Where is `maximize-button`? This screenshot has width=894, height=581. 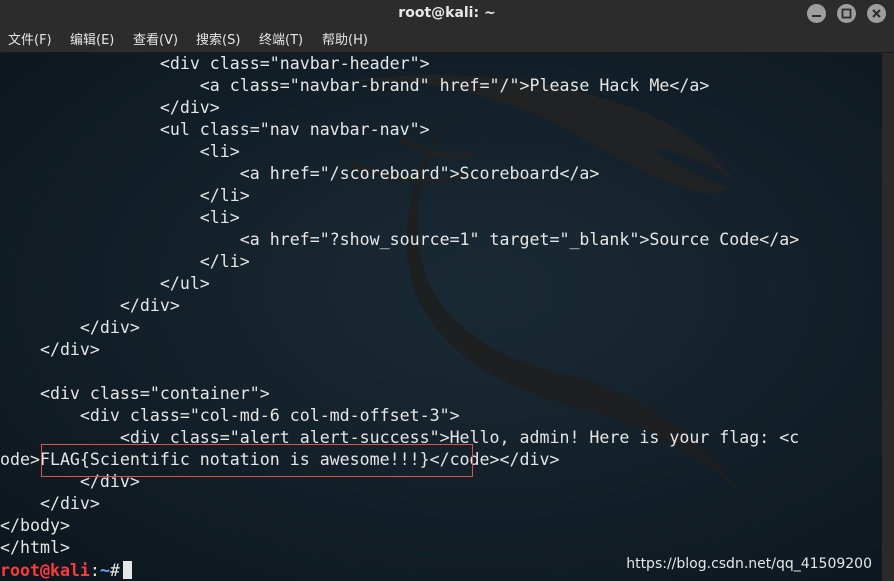 maximize-button is located at coordinates (846, 13).